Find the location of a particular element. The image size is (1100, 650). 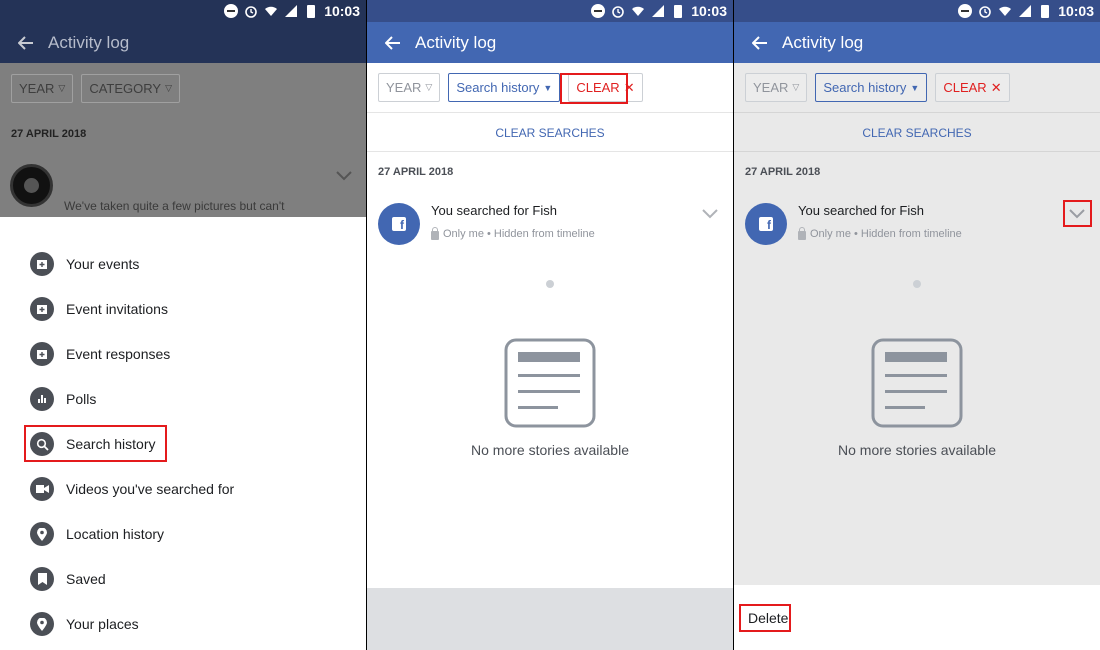

footer-bar is located at coordinates (550, 619).